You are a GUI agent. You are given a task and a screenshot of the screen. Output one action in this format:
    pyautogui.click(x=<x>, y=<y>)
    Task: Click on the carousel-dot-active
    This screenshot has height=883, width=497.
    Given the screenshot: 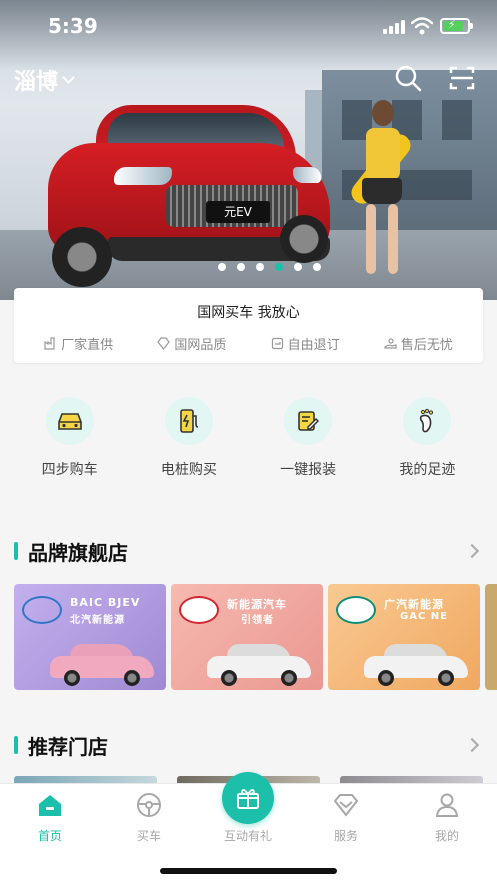 What is the action you would take?
    pyautogui.click(x=279, y=267)
    